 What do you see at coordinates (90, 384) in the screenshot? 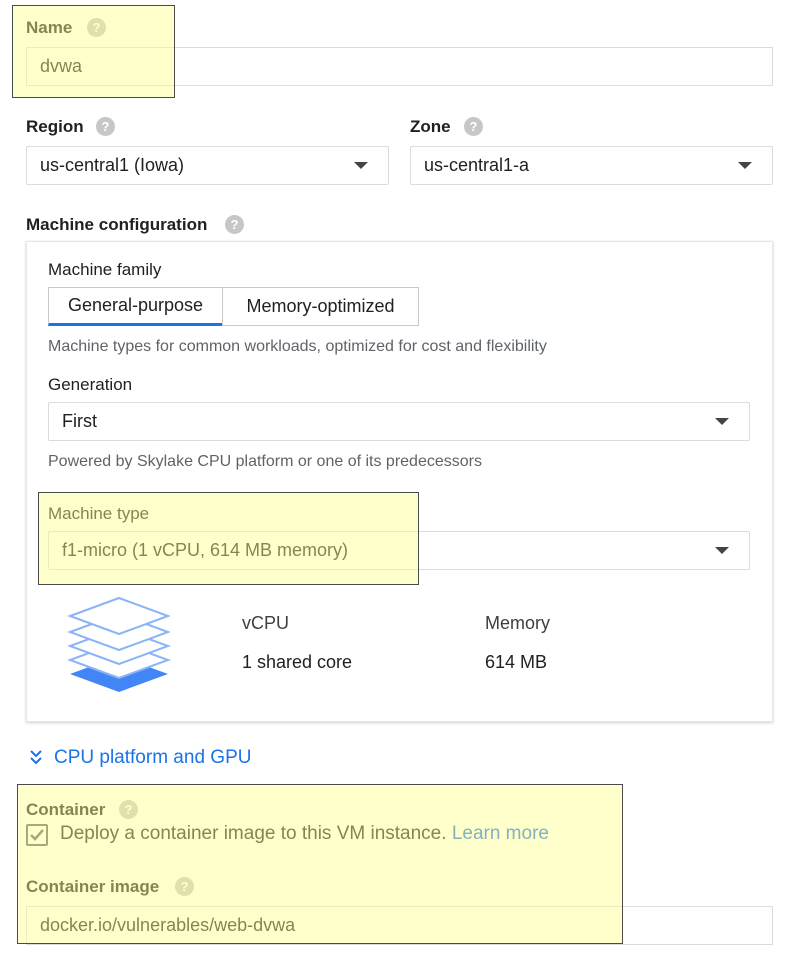
I see `generation-label: Generation` at bounding box center [90, 384].